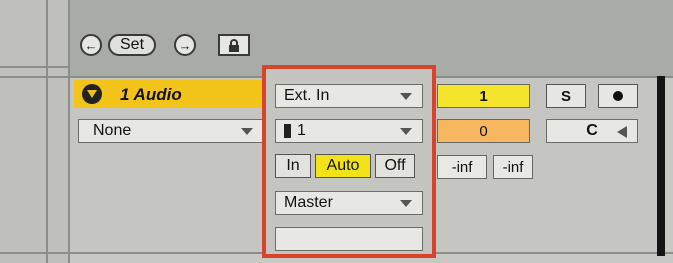 The image size is (673, 263). What do you see at coordinates (661, 166) in the screenshot?
I see `meter-bar` at bounding box center [661, 166].